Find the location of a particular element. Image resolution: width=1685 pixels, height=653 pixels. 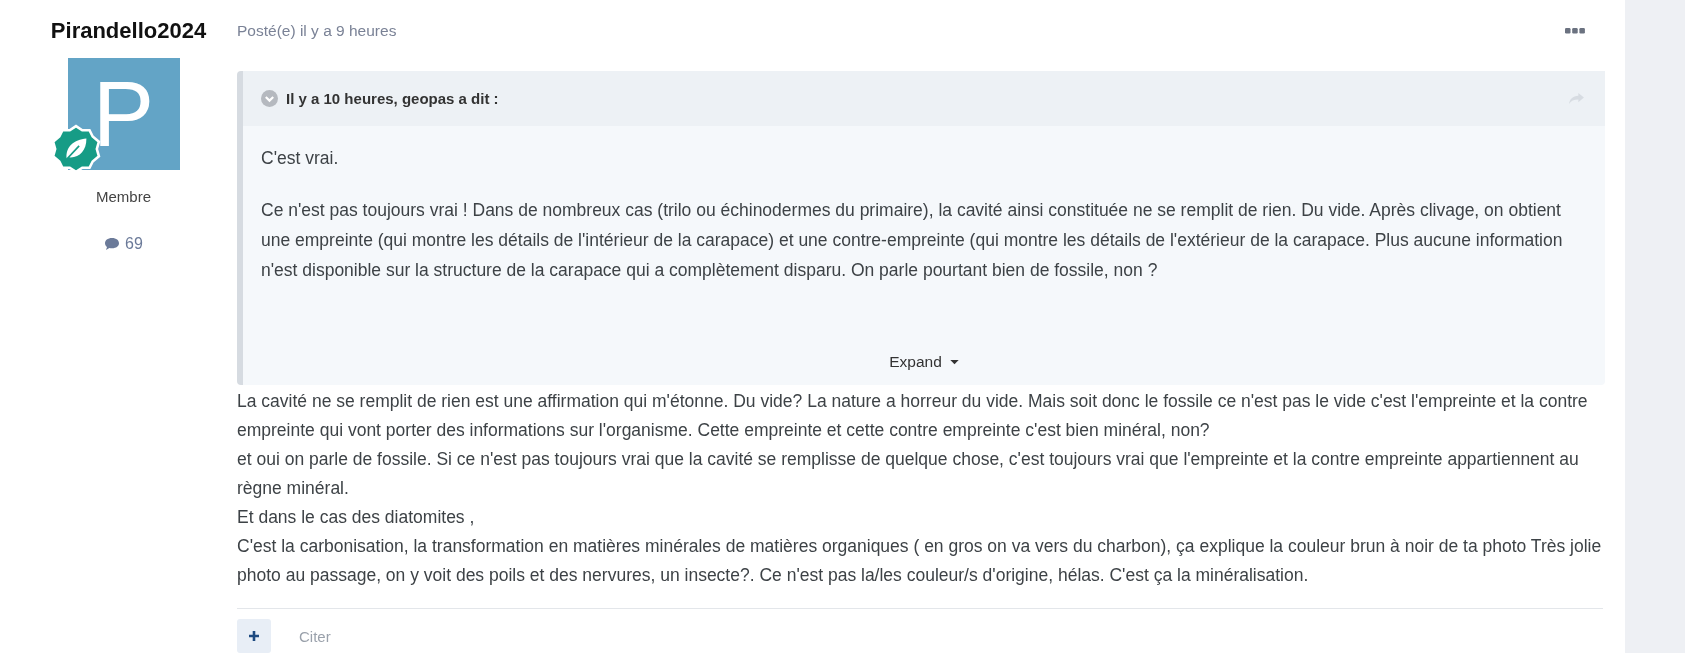

post-date: Posté(e) il y a 9 heures is located at coordinates (317, 30).